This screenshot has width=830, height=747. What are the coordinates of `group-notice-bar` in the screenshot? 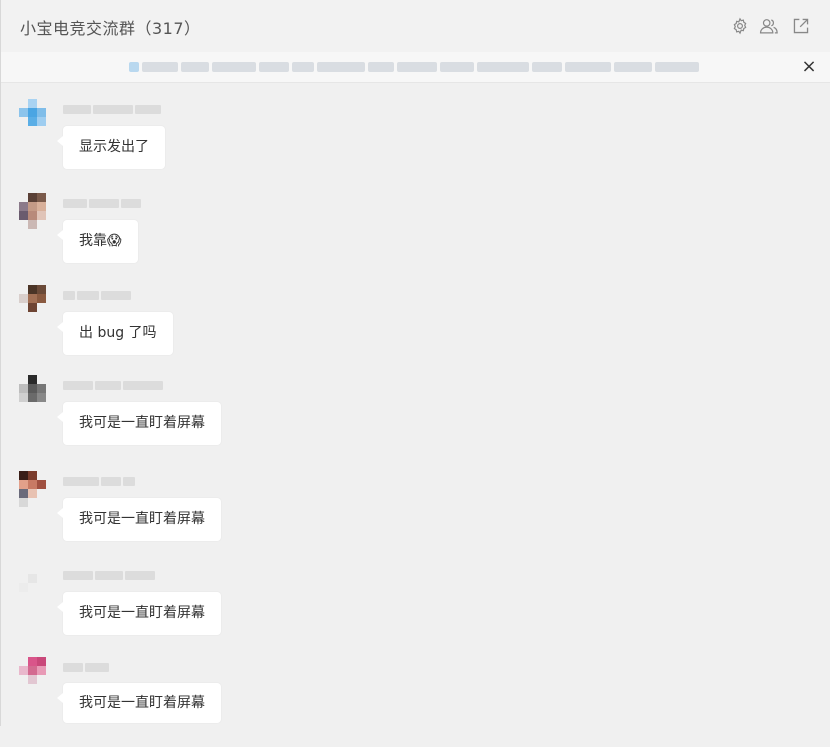 It's located at (415, 67).